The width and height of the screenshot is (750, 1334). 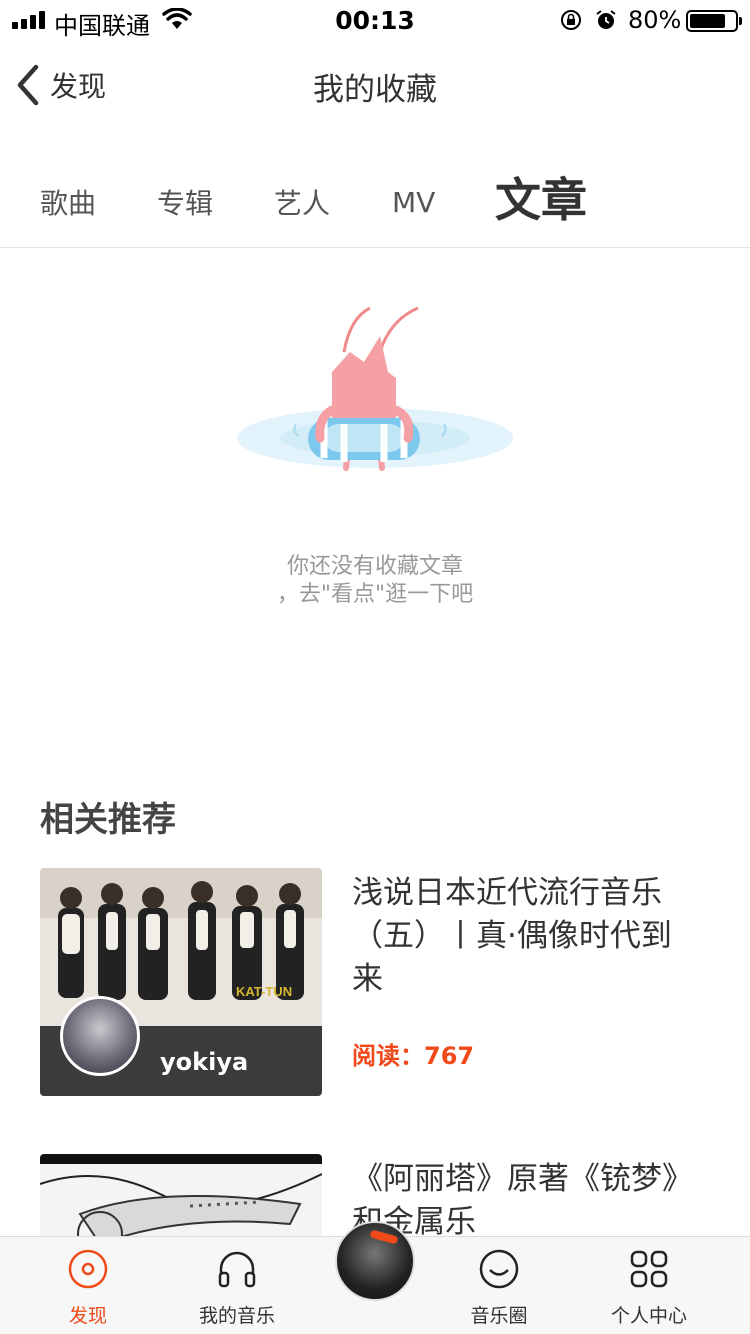 I want to click on alarm-icon, so click(x=606, y=19).